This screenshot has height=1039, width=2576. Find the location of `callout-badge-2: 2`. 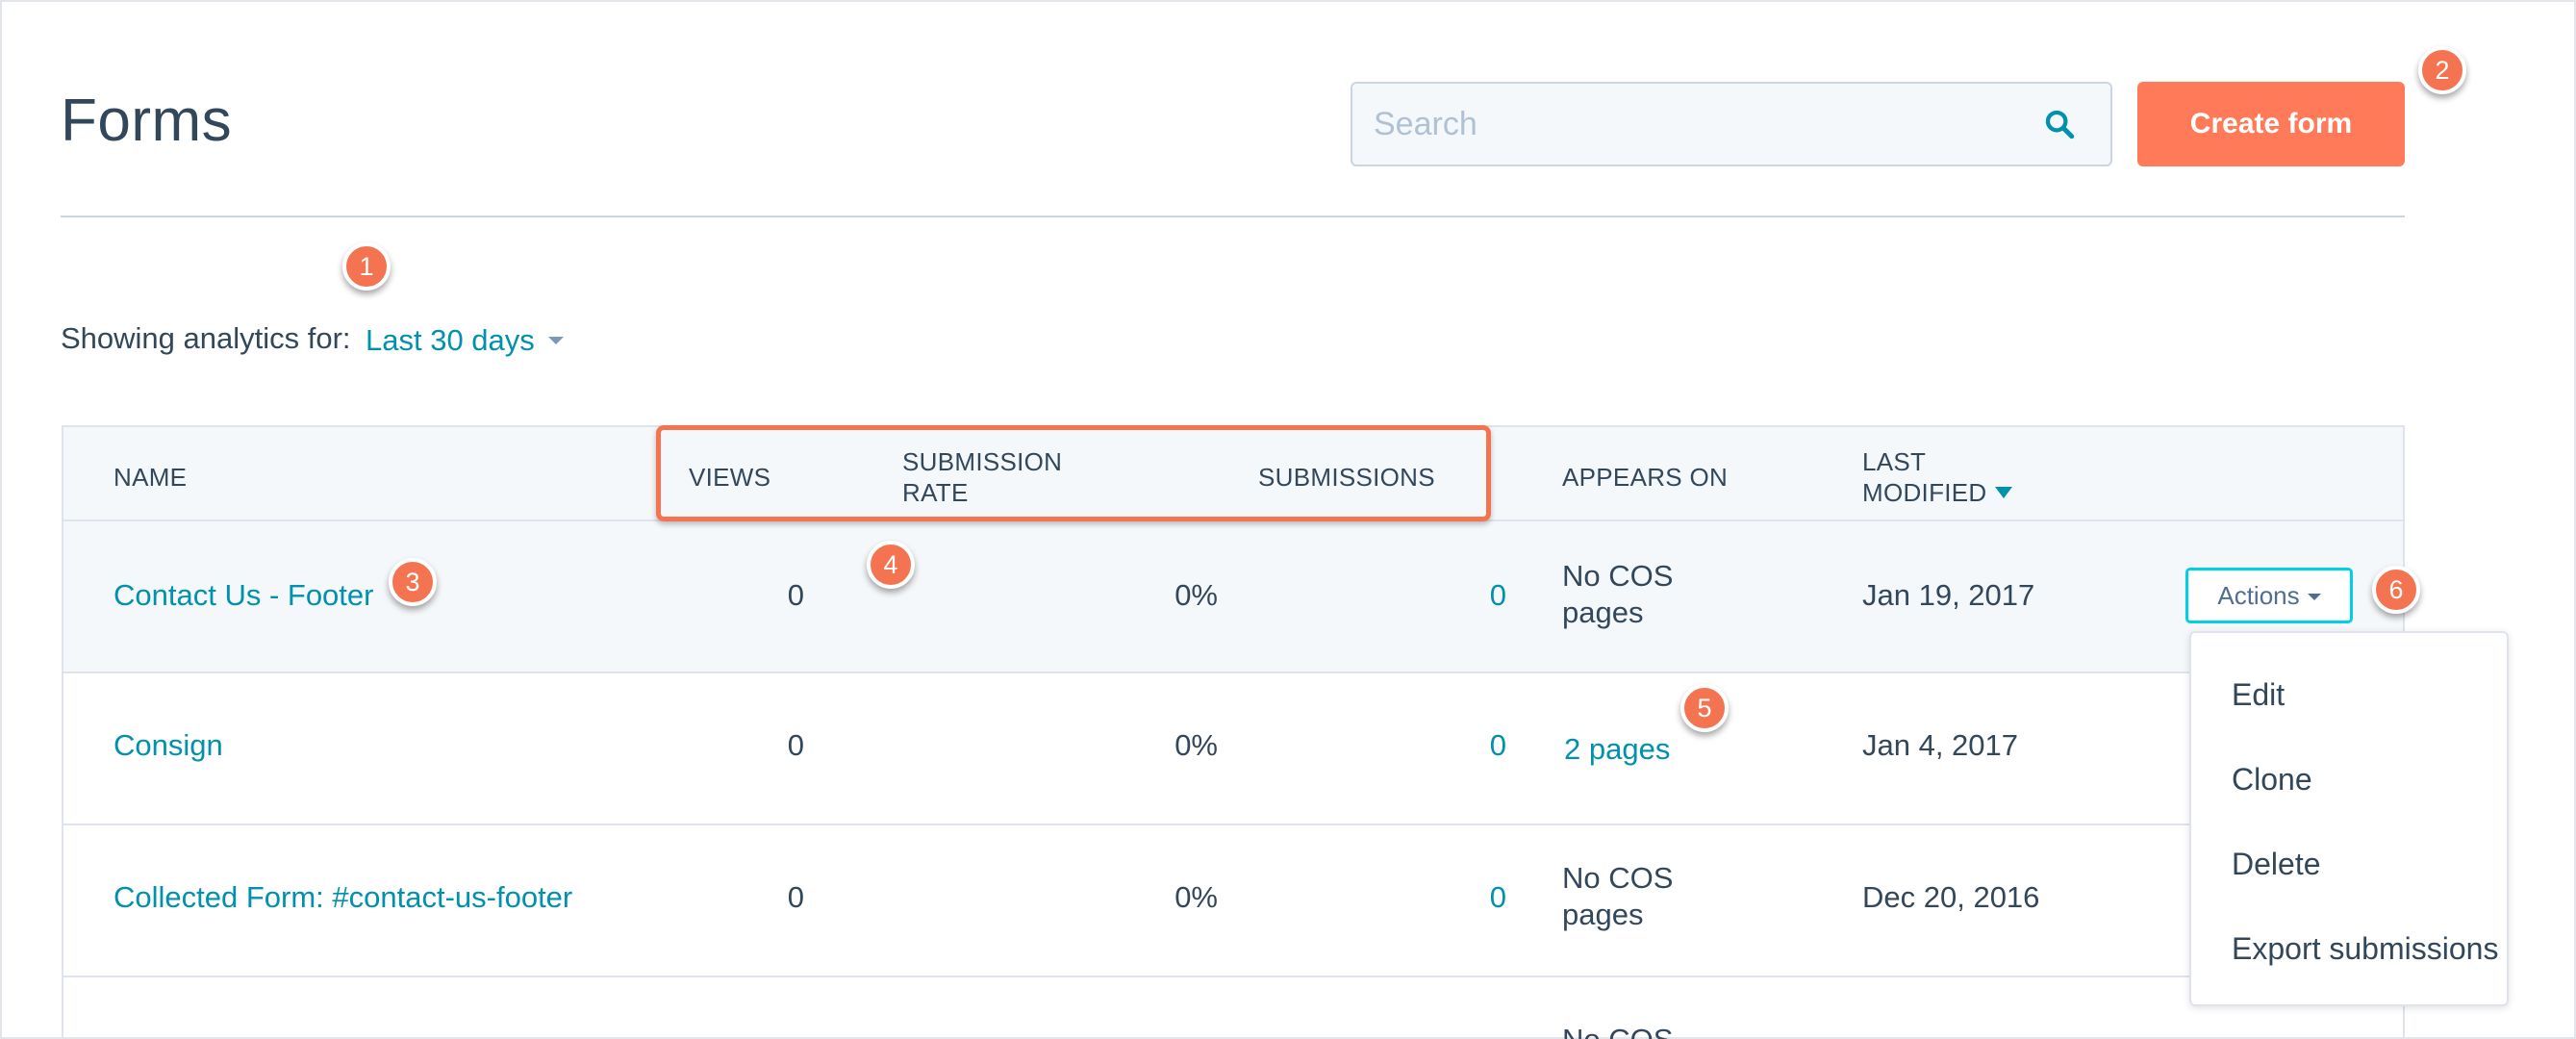

callout-badge-2: 2 is located at coordinates (2442, 70).